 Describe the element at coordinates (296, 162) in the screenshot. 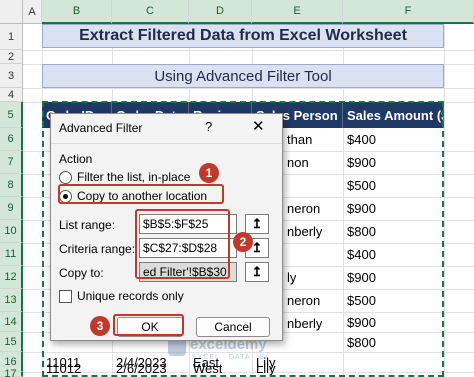

I see `sales-person-cell: non` at that location.